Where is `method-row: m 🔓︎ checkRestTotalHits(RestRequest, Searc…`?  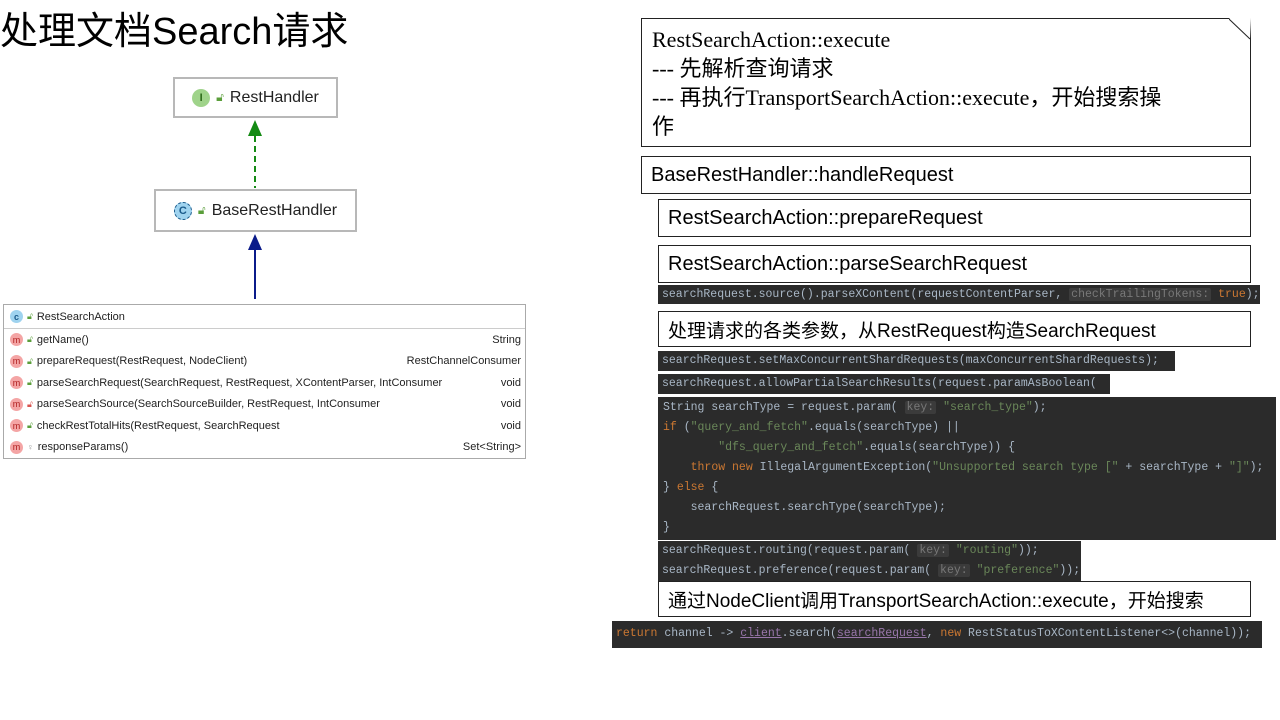 method-row: m 🔓︎ checkRestTotalHits(RestRequest, Searc… is located at coordinates (264, 426).